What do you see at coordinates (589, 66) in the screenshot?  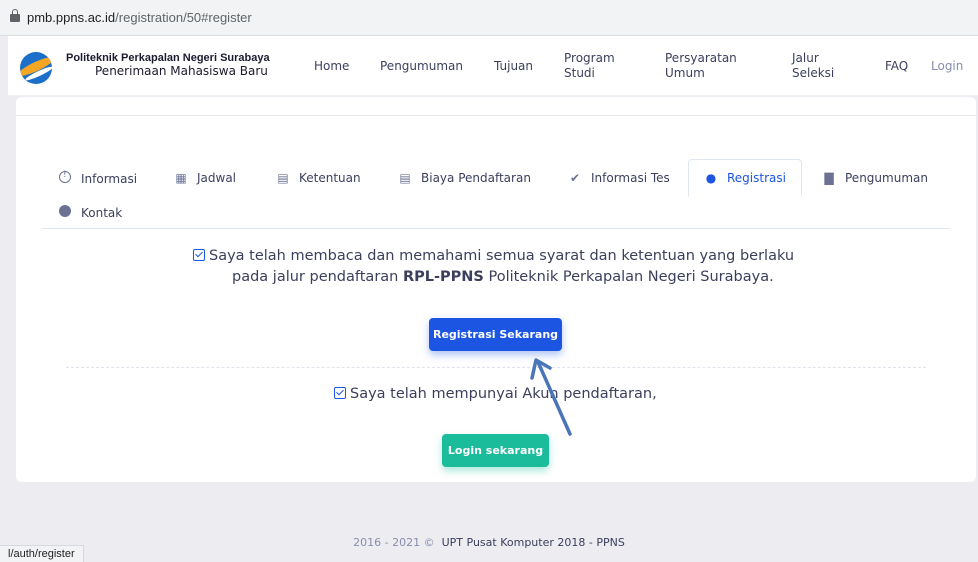 I see `nav-program-studi: Program Studi` at bounding box center [589, 66].